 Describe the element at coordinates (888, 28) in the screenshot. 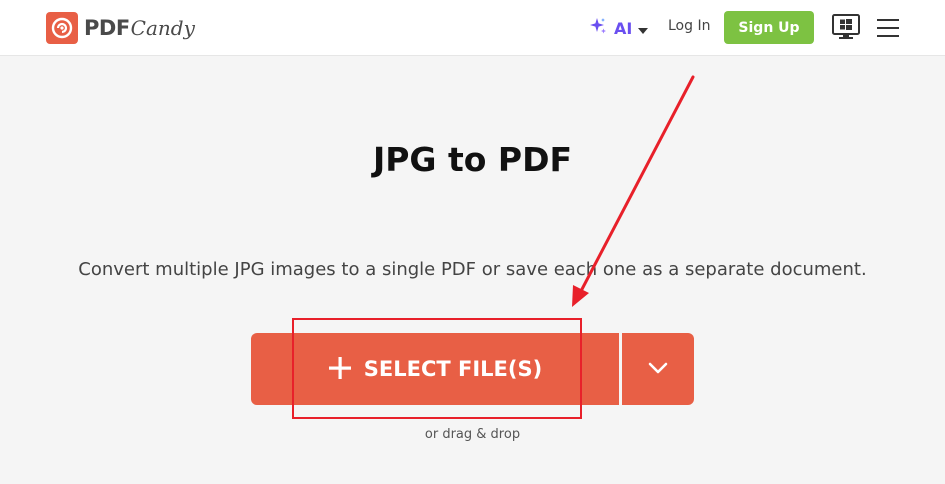

I see `hamburger-menu-icon` at that location.